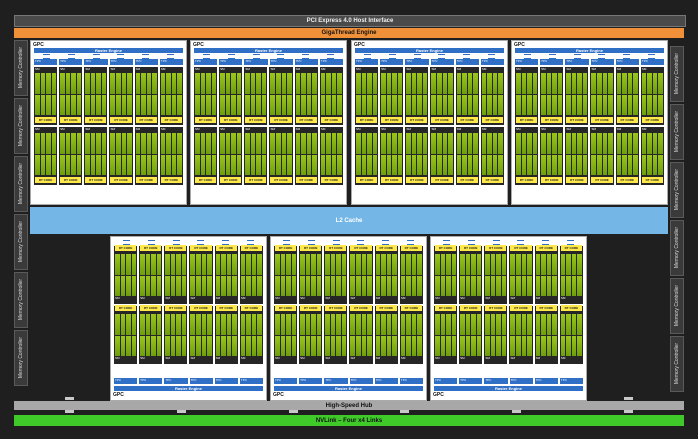  What do you see at coordinates (438, 395) in the screenshot?
I see `gpc-label: GPC` at bounding box center [438, 395].